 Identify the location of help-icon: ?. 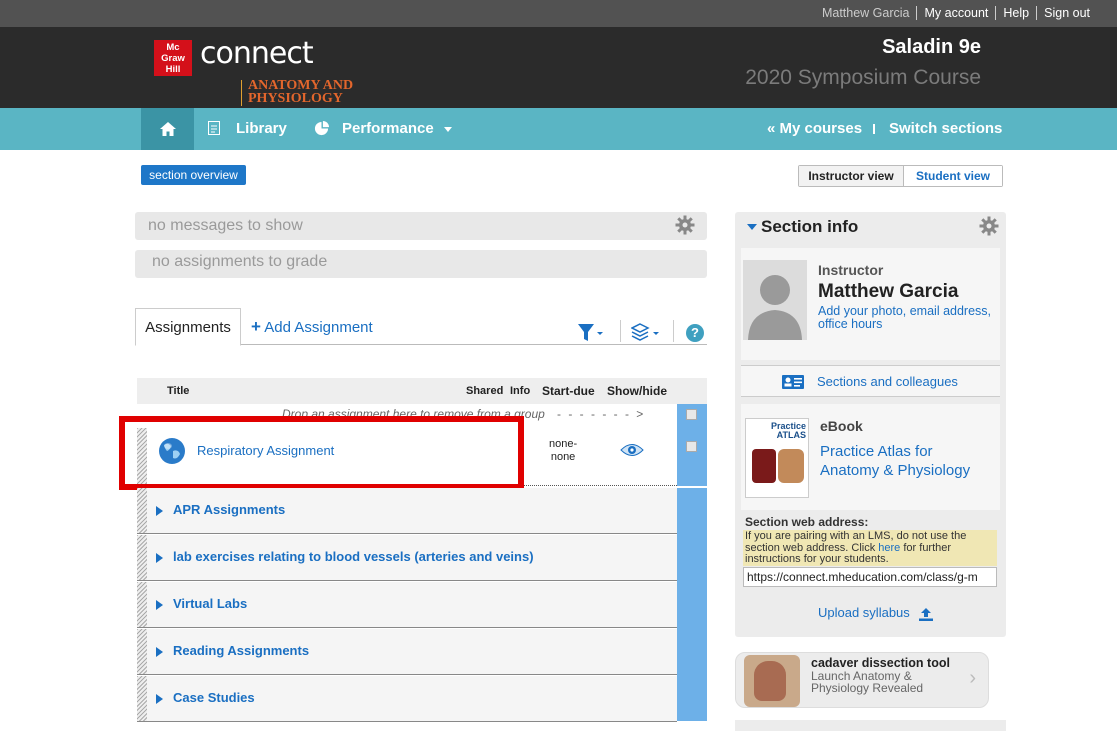
(695, 333).